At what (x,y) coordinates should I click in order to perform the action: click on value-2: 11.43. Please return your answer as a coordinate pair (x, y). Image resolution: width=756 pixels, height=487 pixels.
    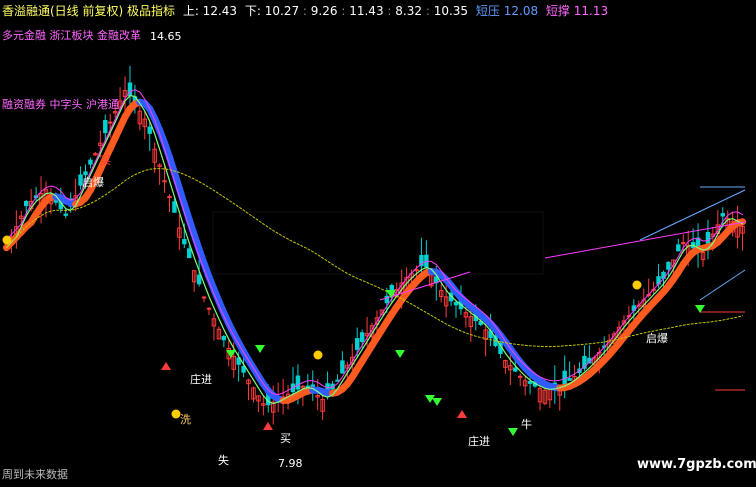
    Looking at the image, I should click on (366, 11).